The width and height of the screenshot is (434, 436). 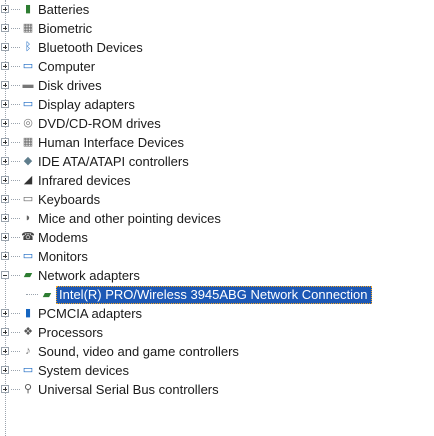 What do you see at coordinates (28, 66) in the screenshot?
I see `computer-icon: ▭` at bounding box center [28, 66].